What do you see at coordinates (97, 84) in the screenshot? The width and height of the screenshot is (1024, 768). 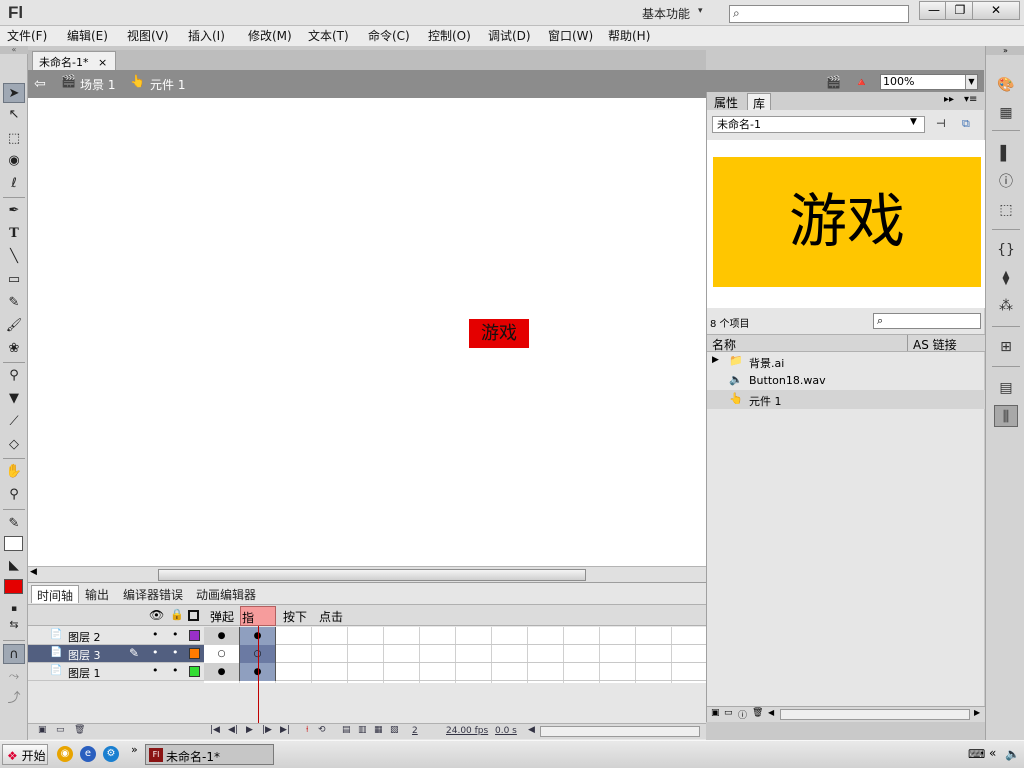 I see `breadcrumb-scene: 场景 1` at bounding box center [97, 84].